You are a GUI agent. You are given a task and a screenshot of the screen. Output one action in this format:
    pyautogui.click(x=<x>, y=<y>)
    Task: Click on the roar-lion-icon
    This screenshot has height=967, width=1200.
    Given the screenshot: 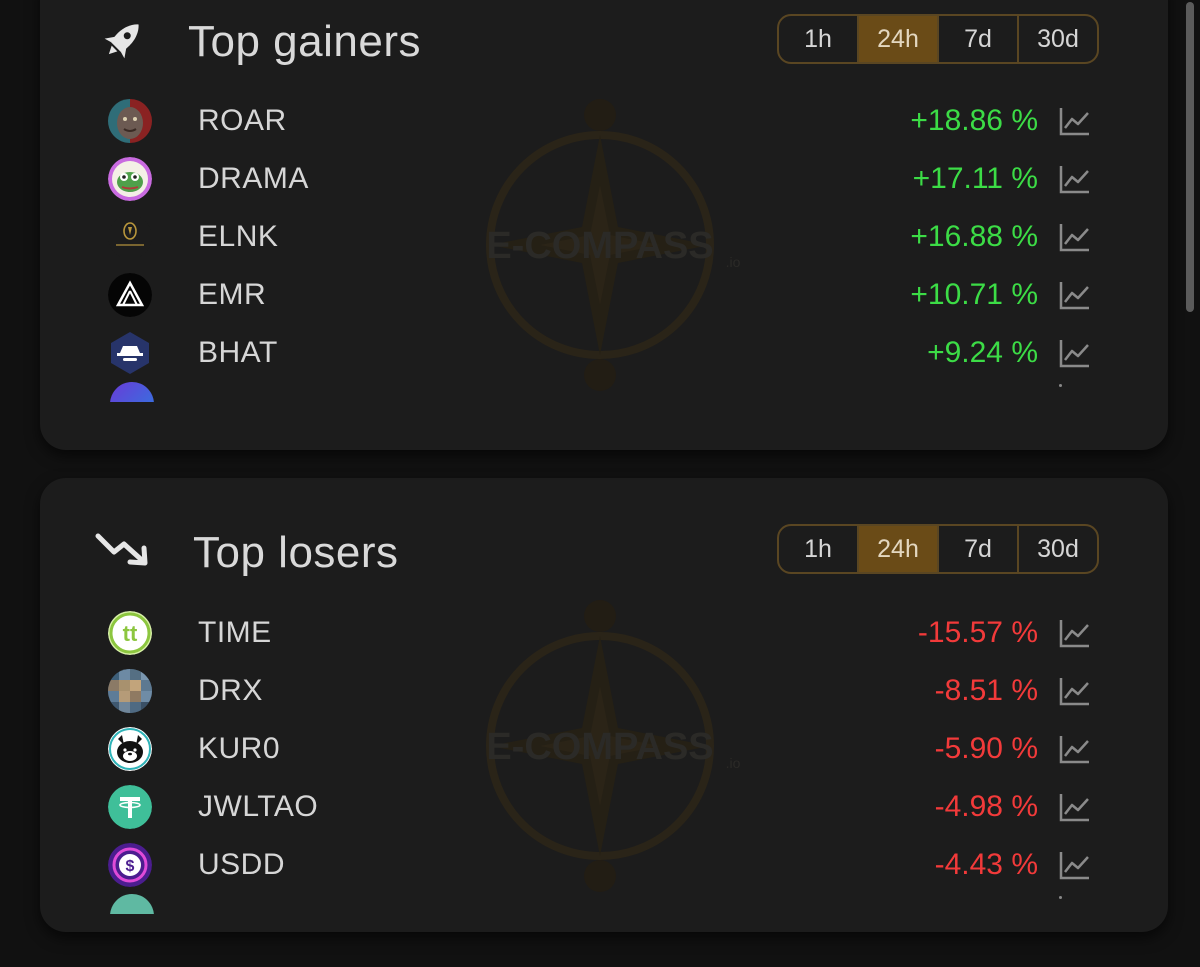 What is the action you would take?
    pyautogui.click(x=130, y=121)
    